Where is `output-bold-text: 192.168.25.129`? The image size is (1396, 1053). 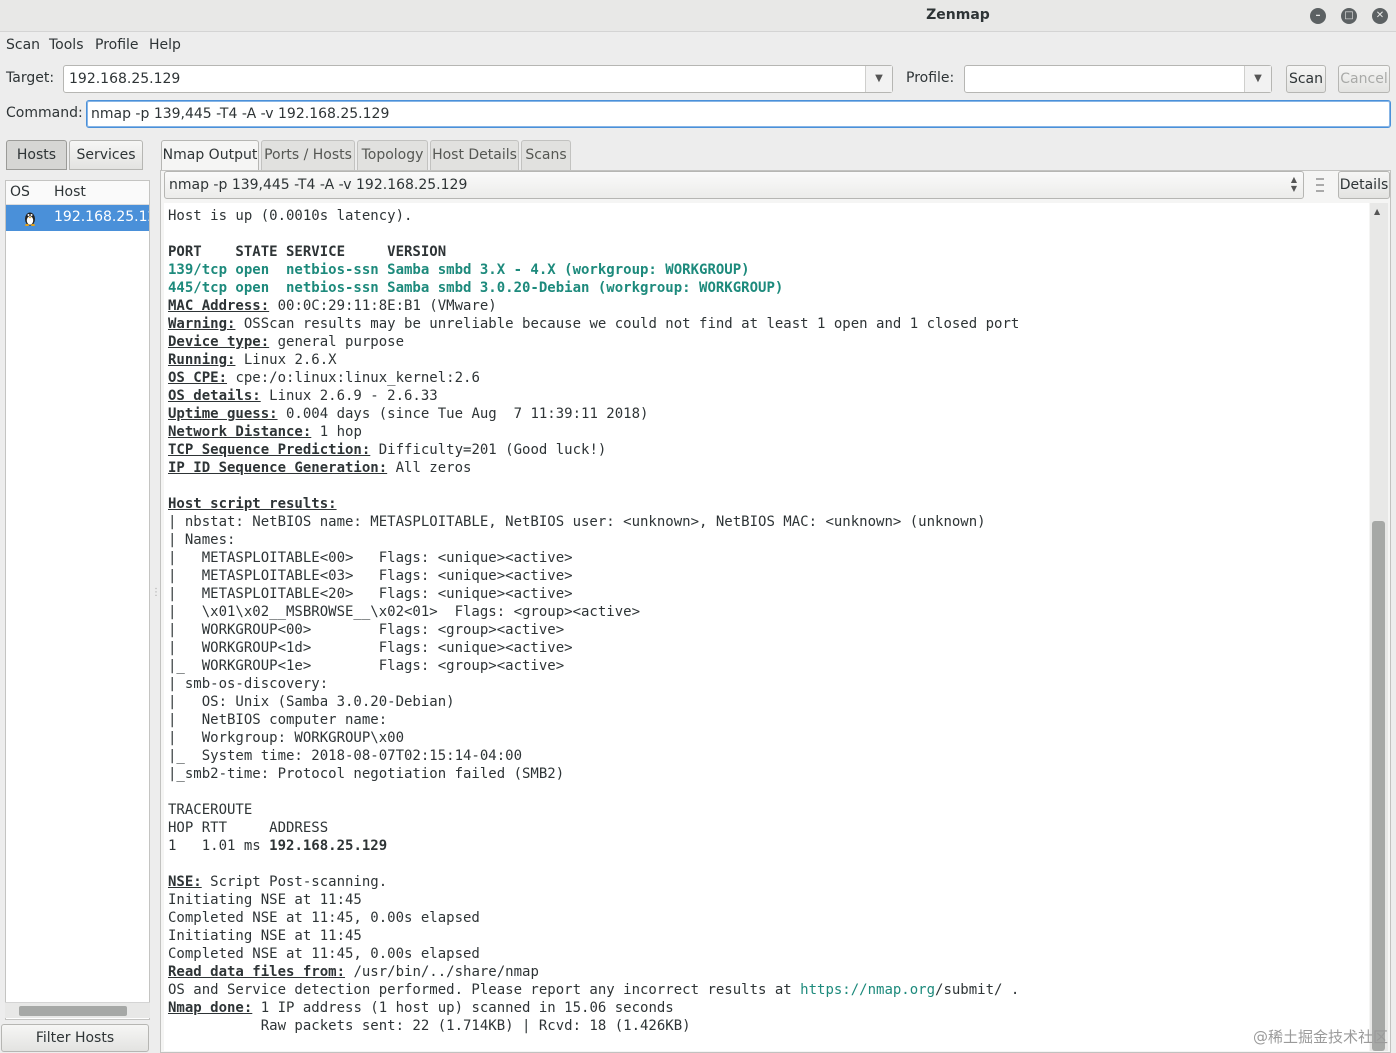
output-bold-text: 192.168.25.129 is located at coordinates (328, 846).